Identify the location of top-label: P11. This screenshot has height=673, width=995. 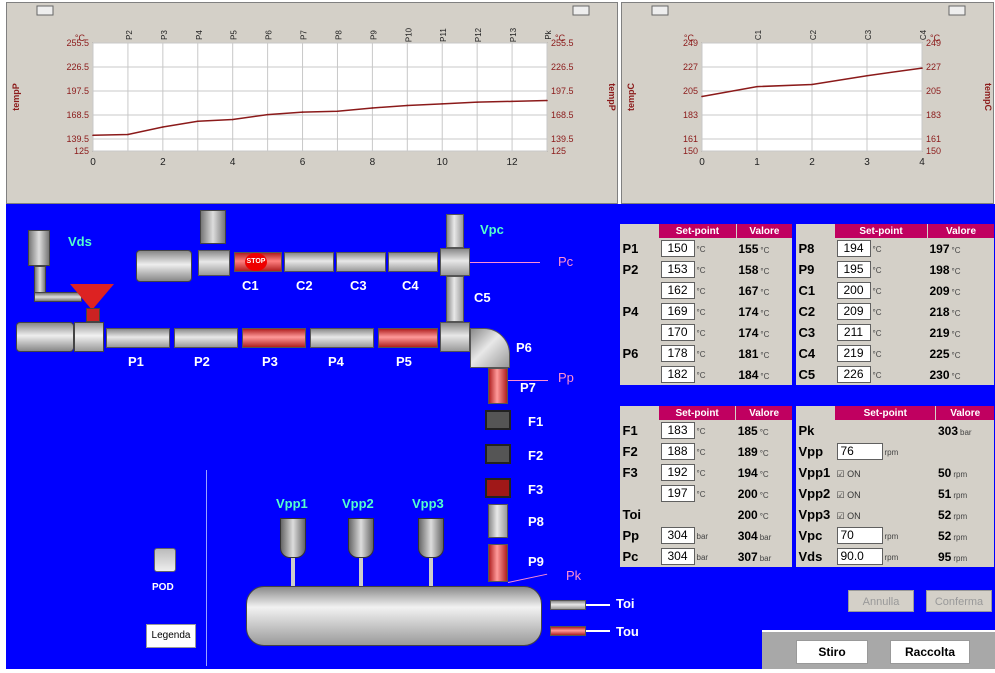
(443, 35).